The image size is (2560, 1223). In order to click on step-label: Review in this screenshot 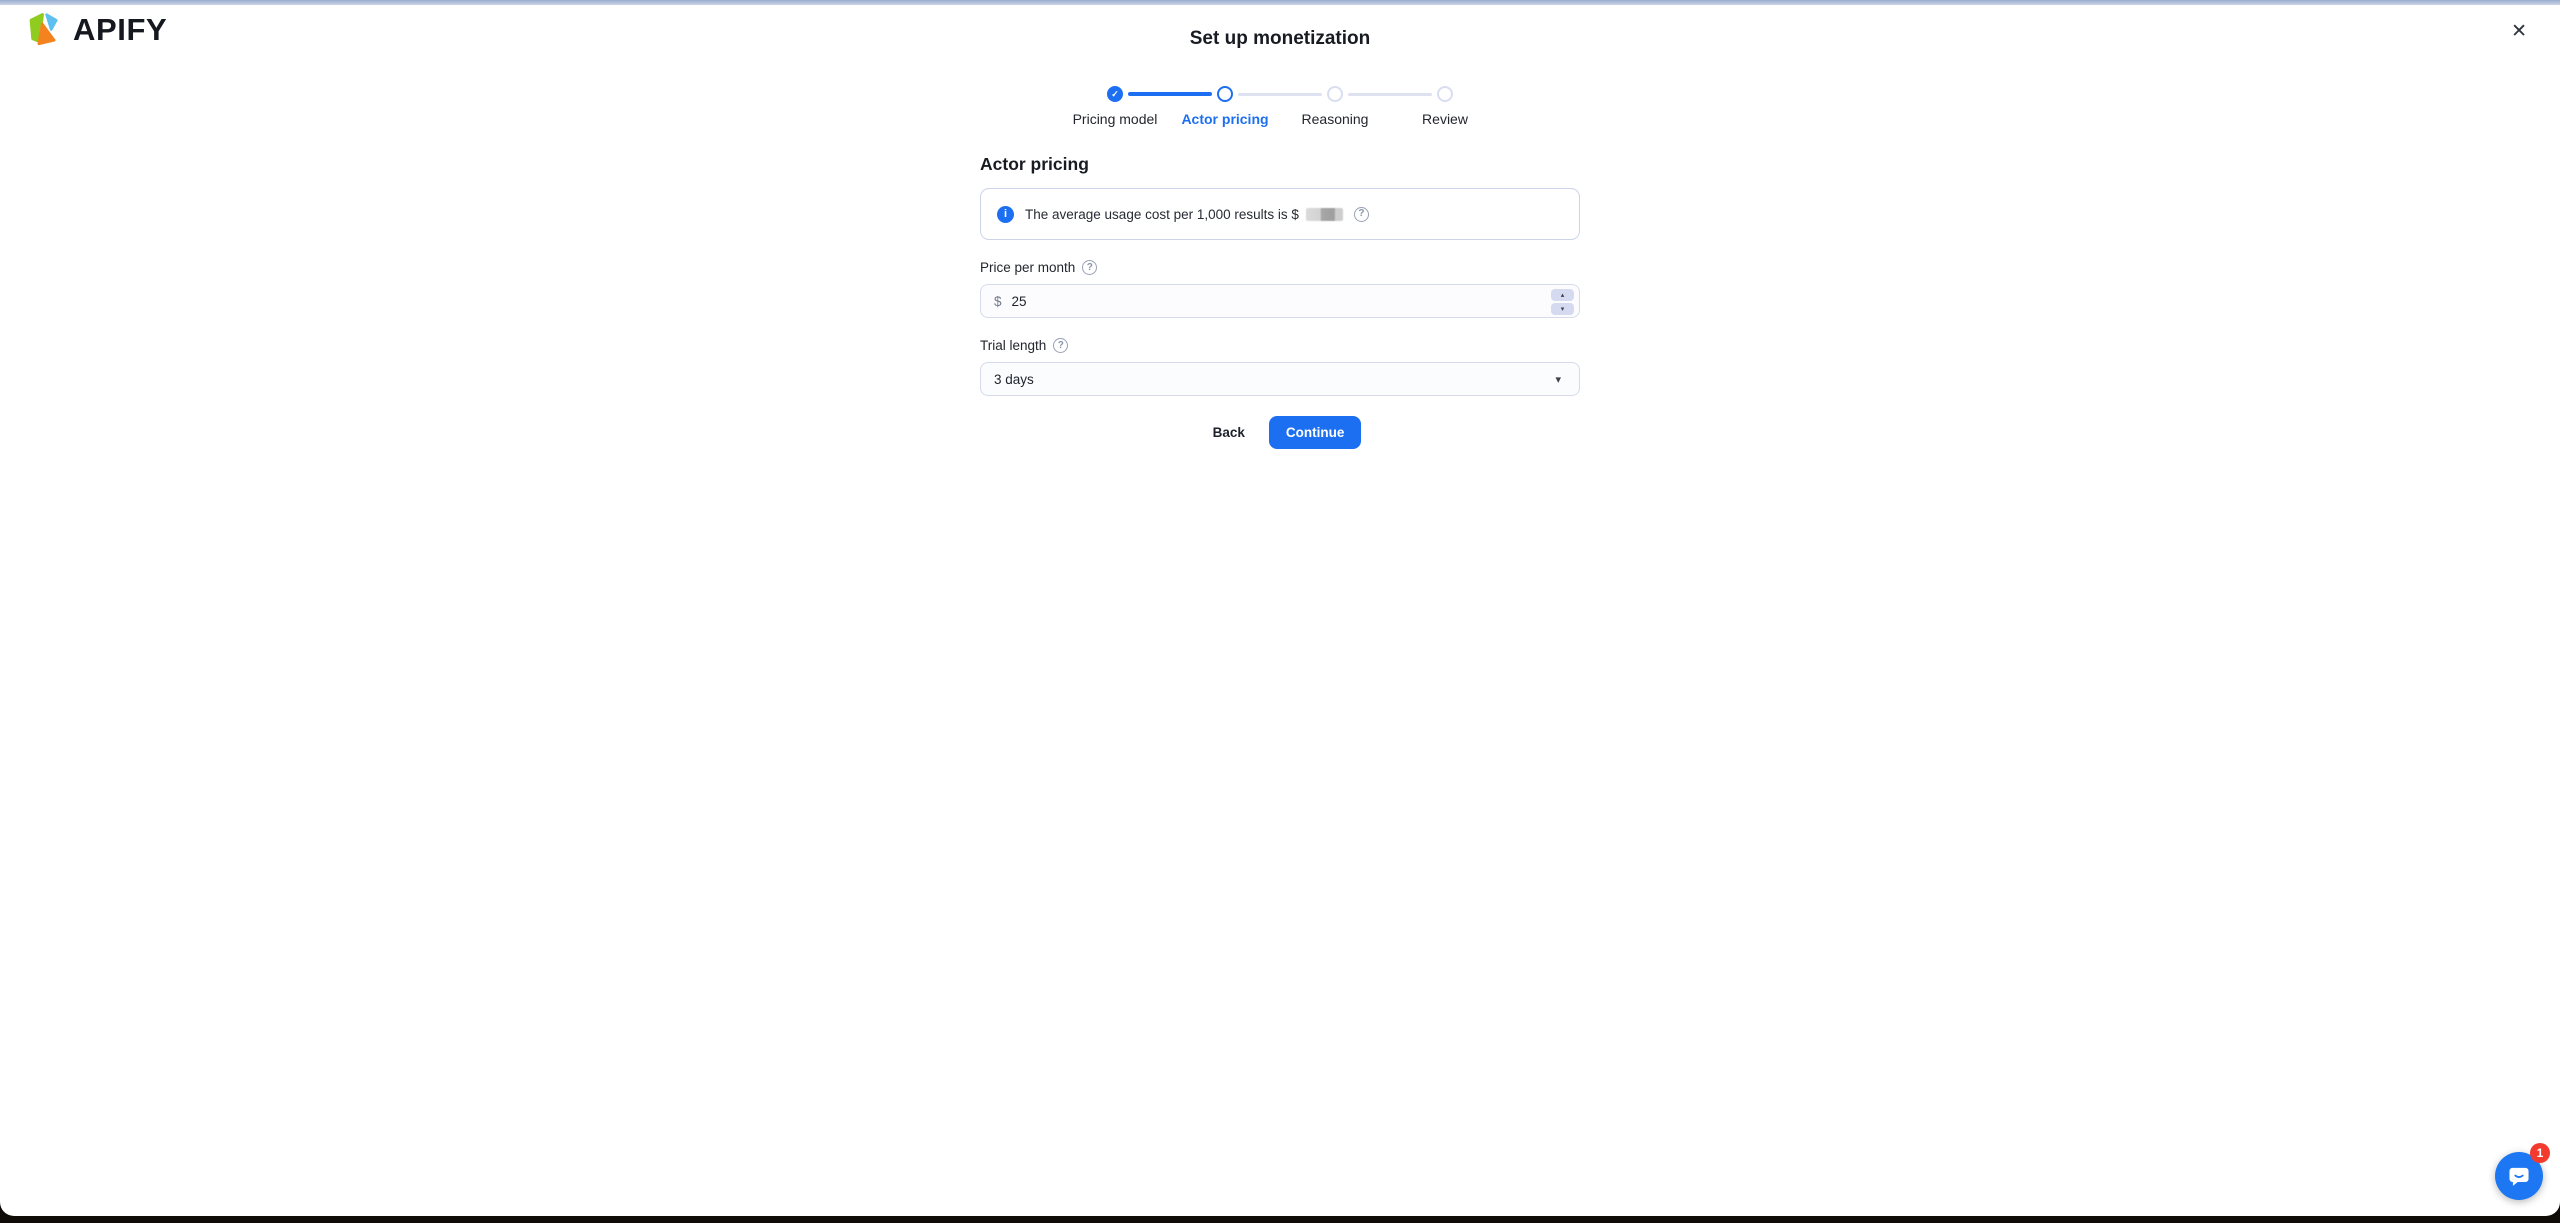, I will do `click(1445, 119)`.